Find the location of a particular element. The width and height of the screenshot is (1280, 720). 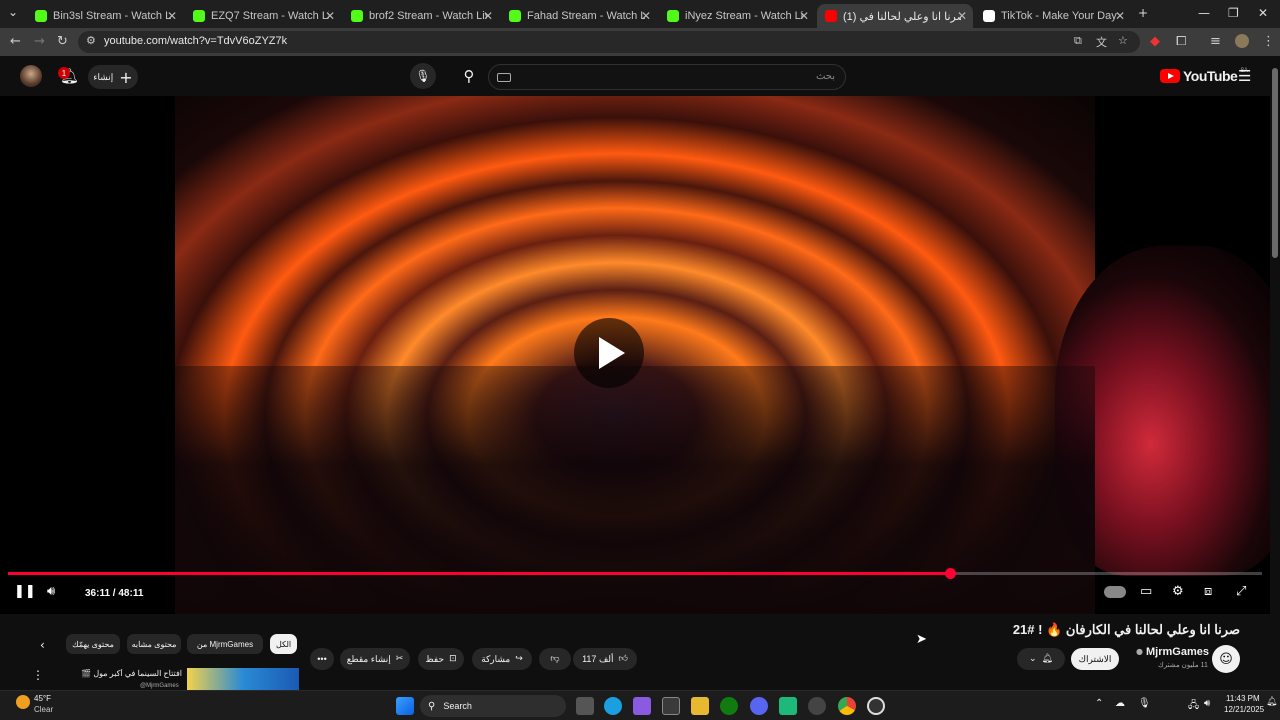

browser-tab: iNyez Stream - Watch Live on K✕ is located at coordinates (737, 16).